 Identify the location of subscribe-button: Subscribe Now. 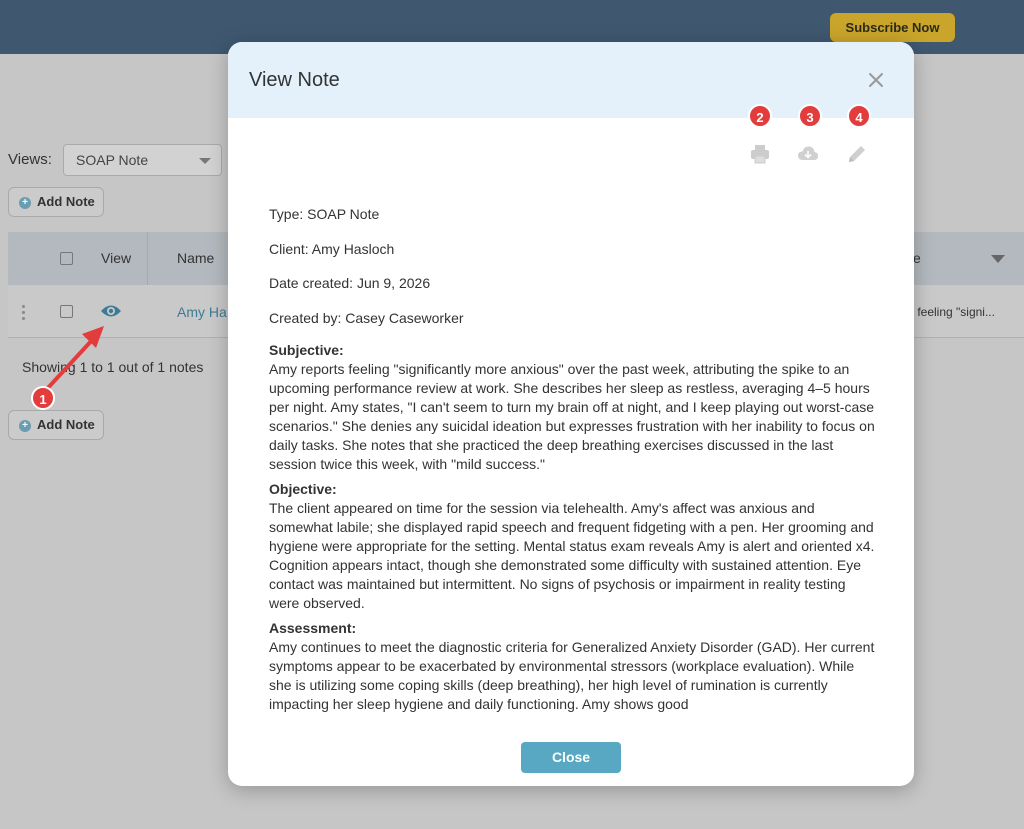
(892, 27).